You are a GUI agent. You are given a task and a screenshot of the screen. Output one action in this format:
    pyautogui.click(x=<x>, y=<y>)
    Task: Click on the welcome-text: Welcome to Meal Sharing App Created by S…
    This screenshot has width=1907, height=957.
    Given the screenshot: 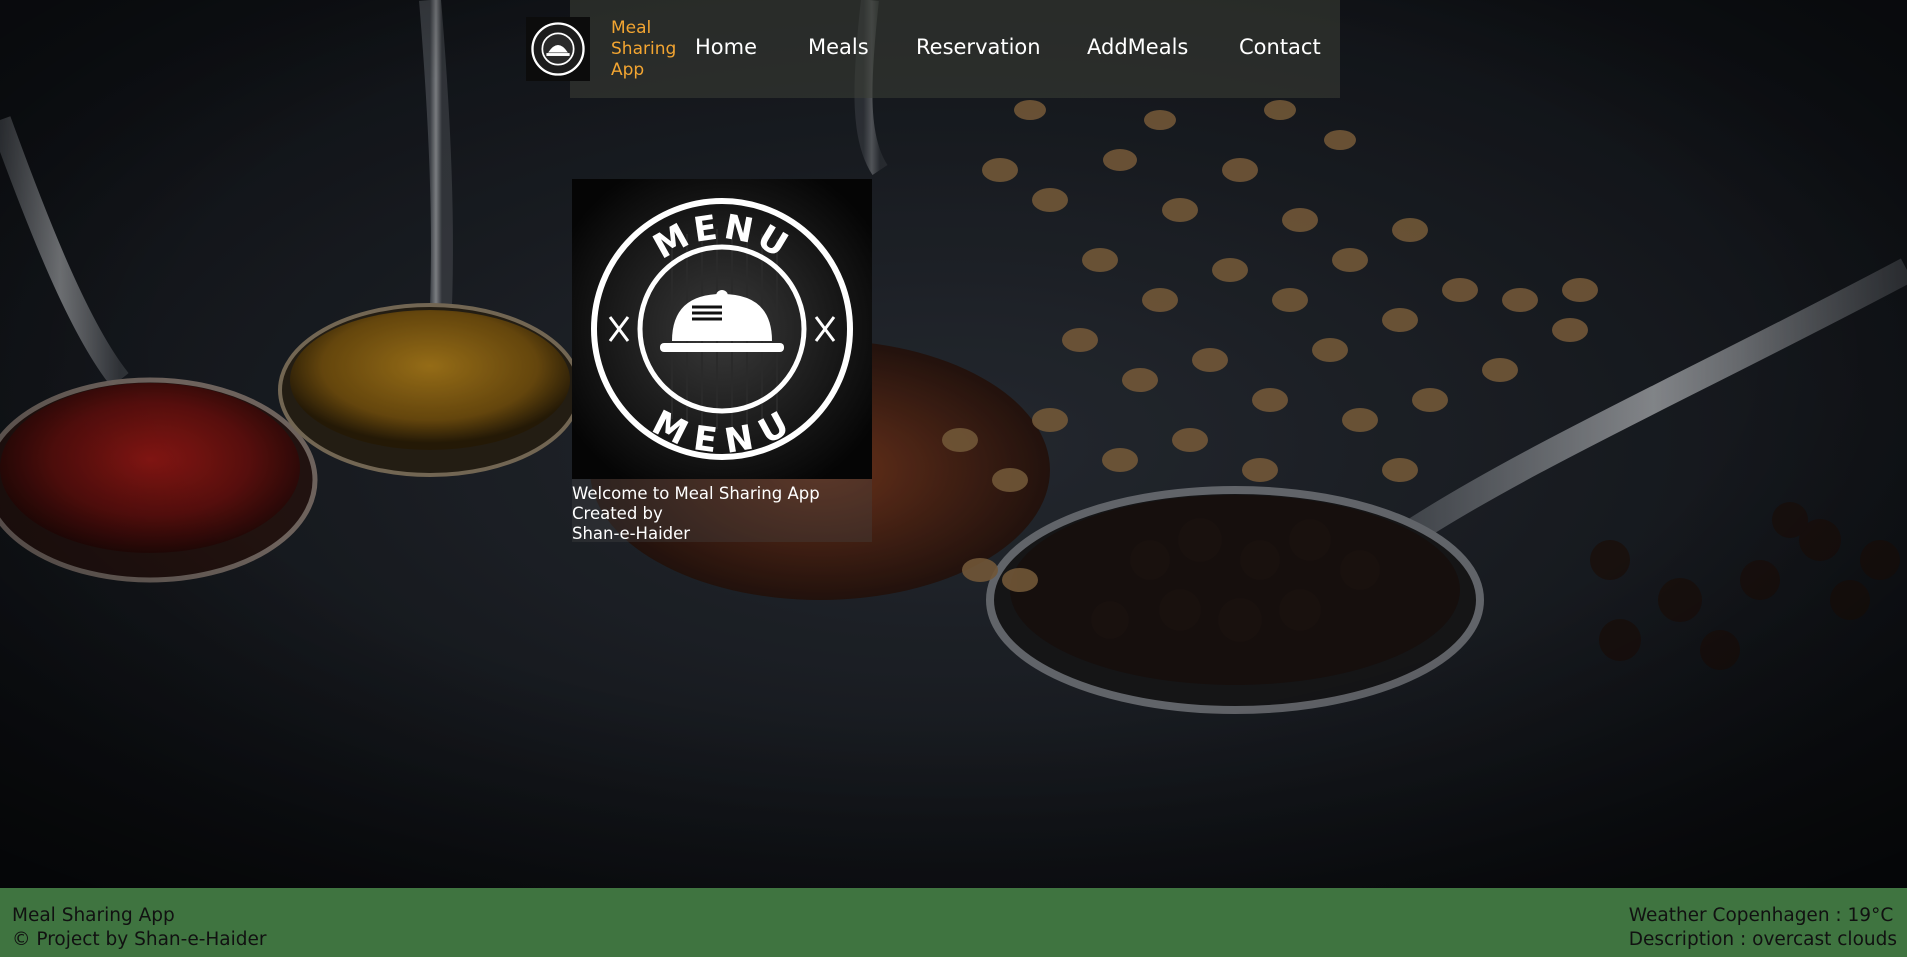 What is the action you would take?
    pyautogui.click(x=737, y=514)
    